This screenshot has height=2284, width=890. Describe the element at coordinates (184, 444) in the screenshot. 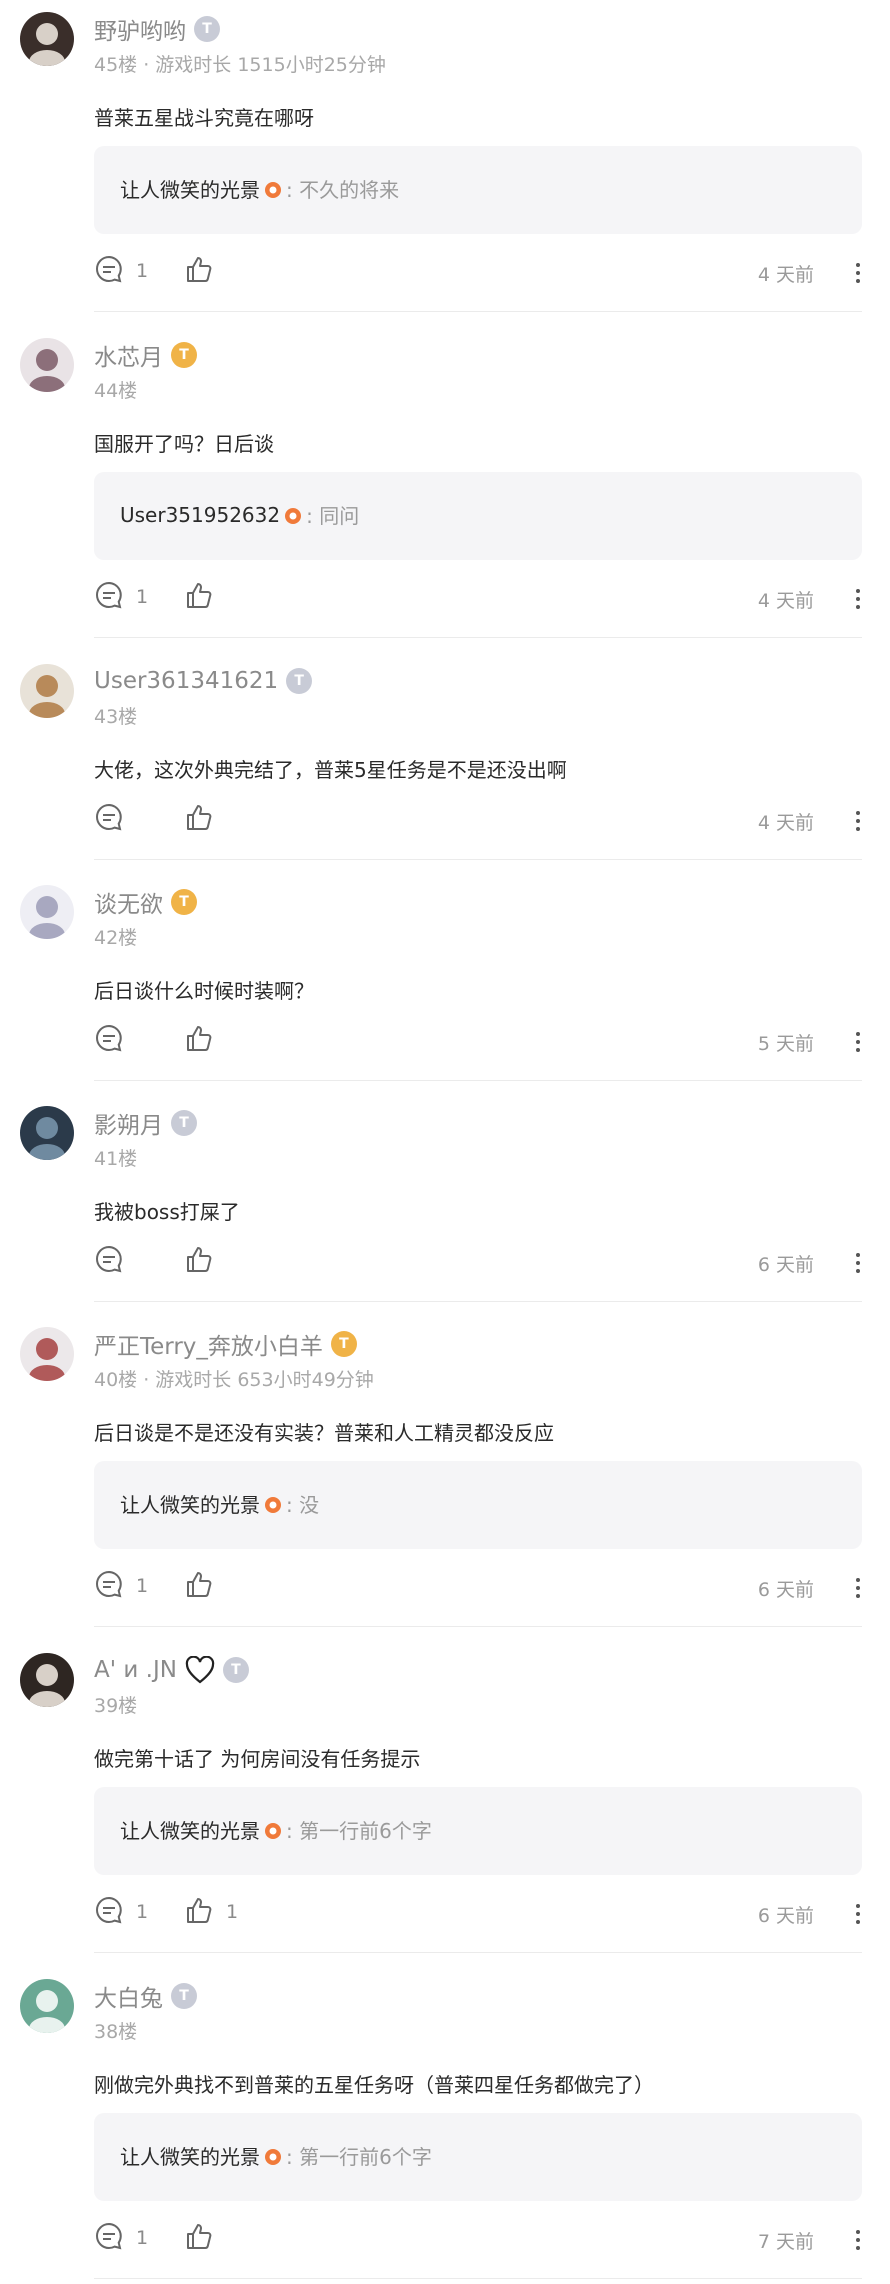

I see `comment-text: 国服开了吗？日后谈` at that location.